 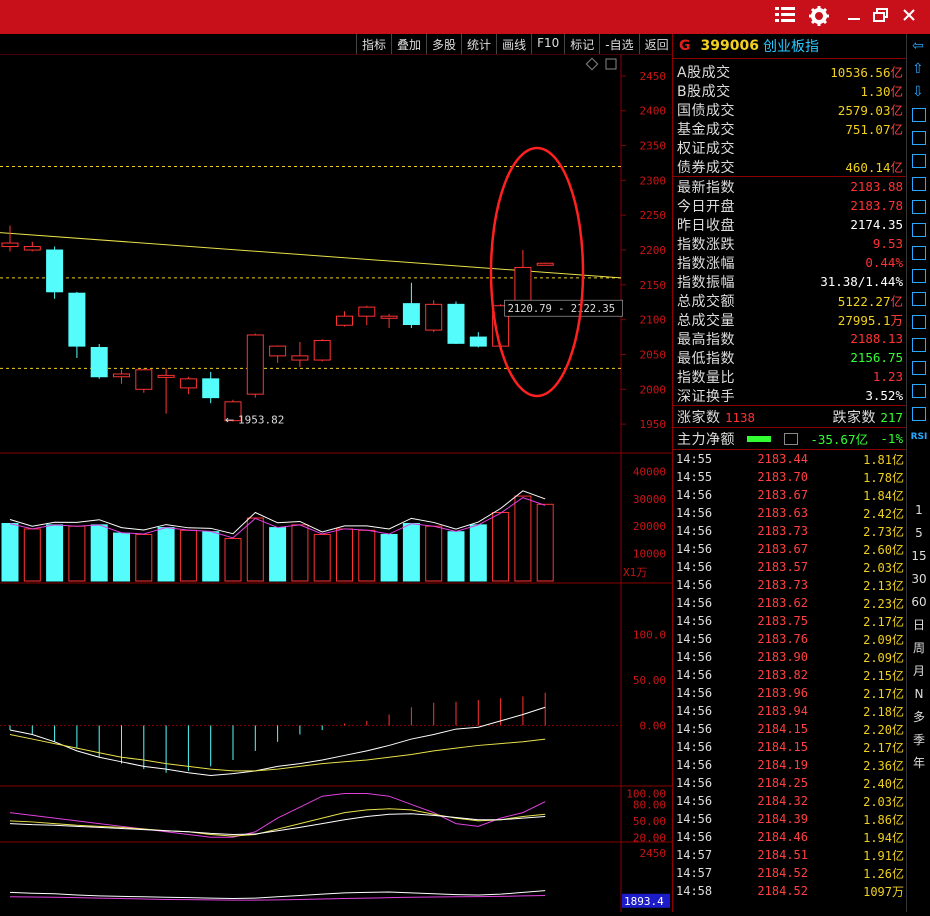 I want to click on sync-icon, so click(x=918, y=413).